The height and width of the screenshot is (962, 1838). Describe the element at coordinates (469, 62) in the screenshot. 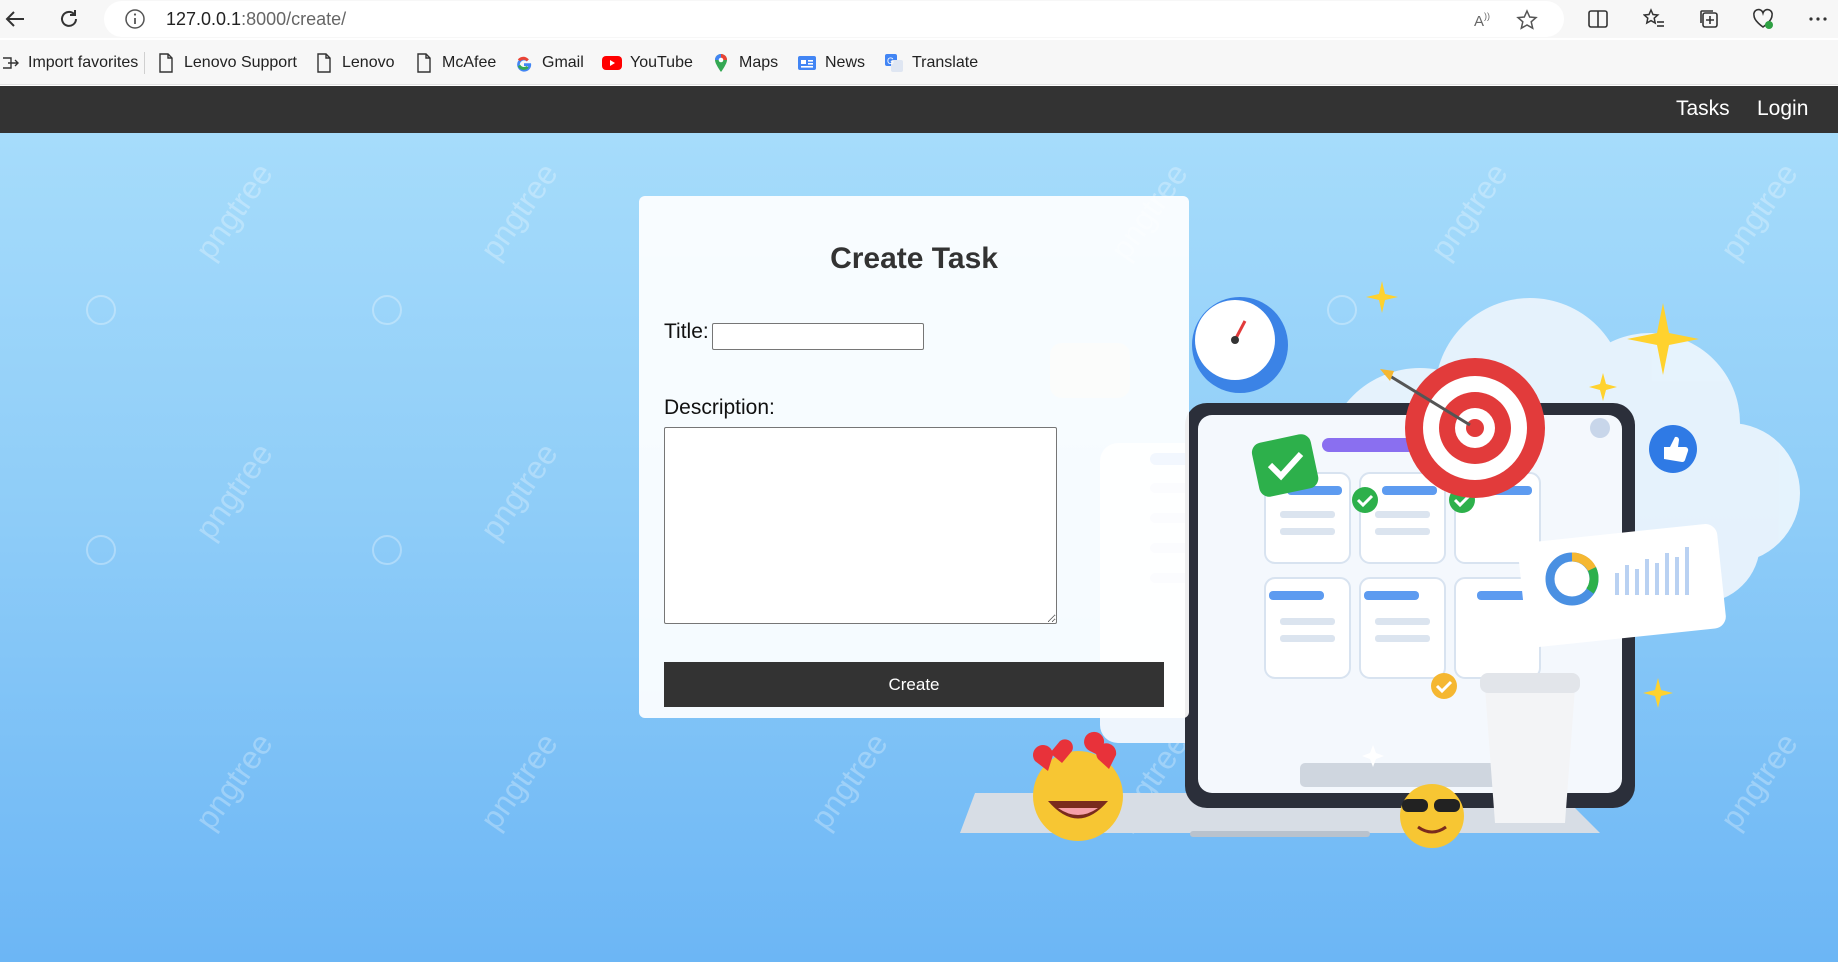

I see `bookmark-label: McAfee` at that location.